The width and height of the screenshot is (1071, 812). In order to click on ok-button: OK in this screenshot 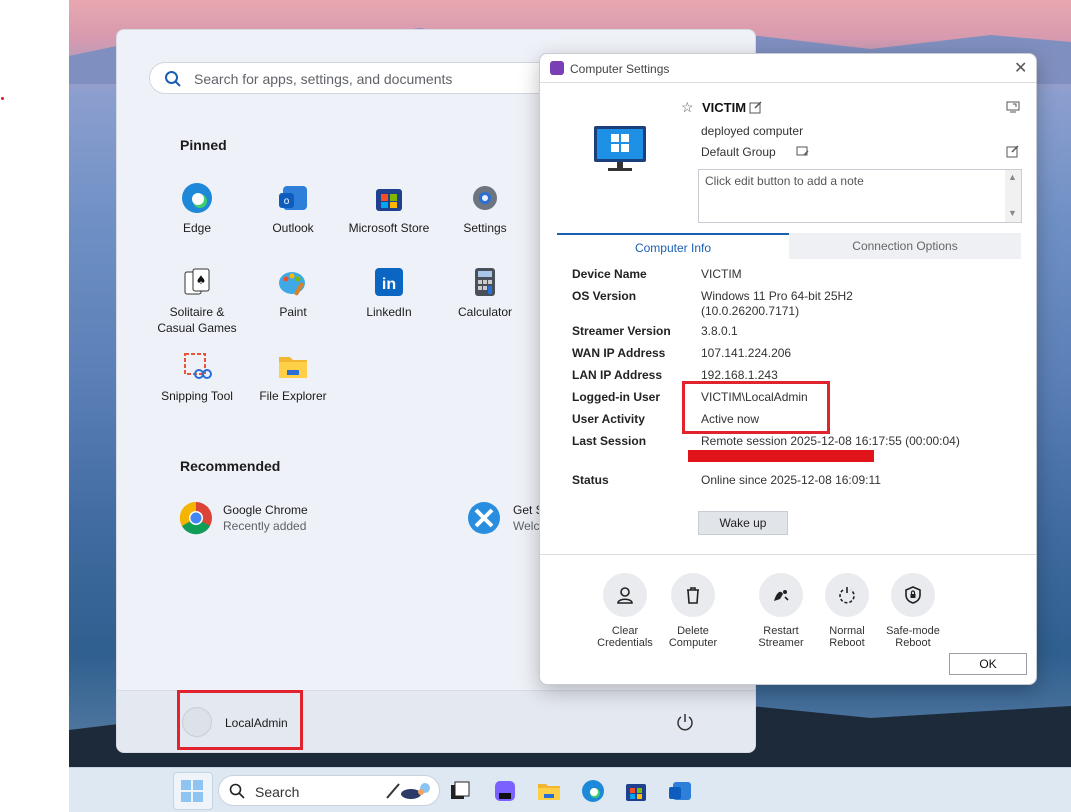, I will do `click(988, 664)`.